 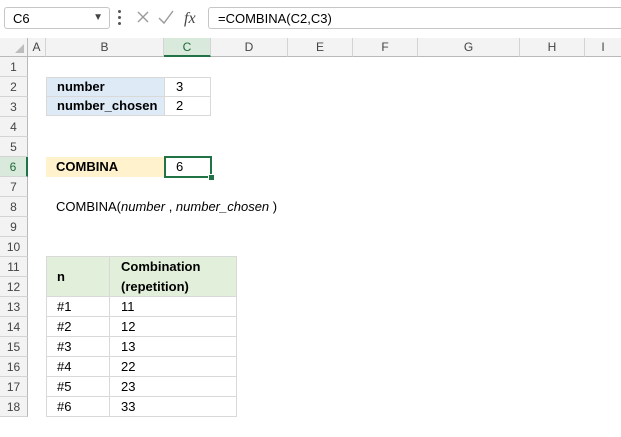 I want to click on syntax-arg-number: number, so click(x=143, y=206).